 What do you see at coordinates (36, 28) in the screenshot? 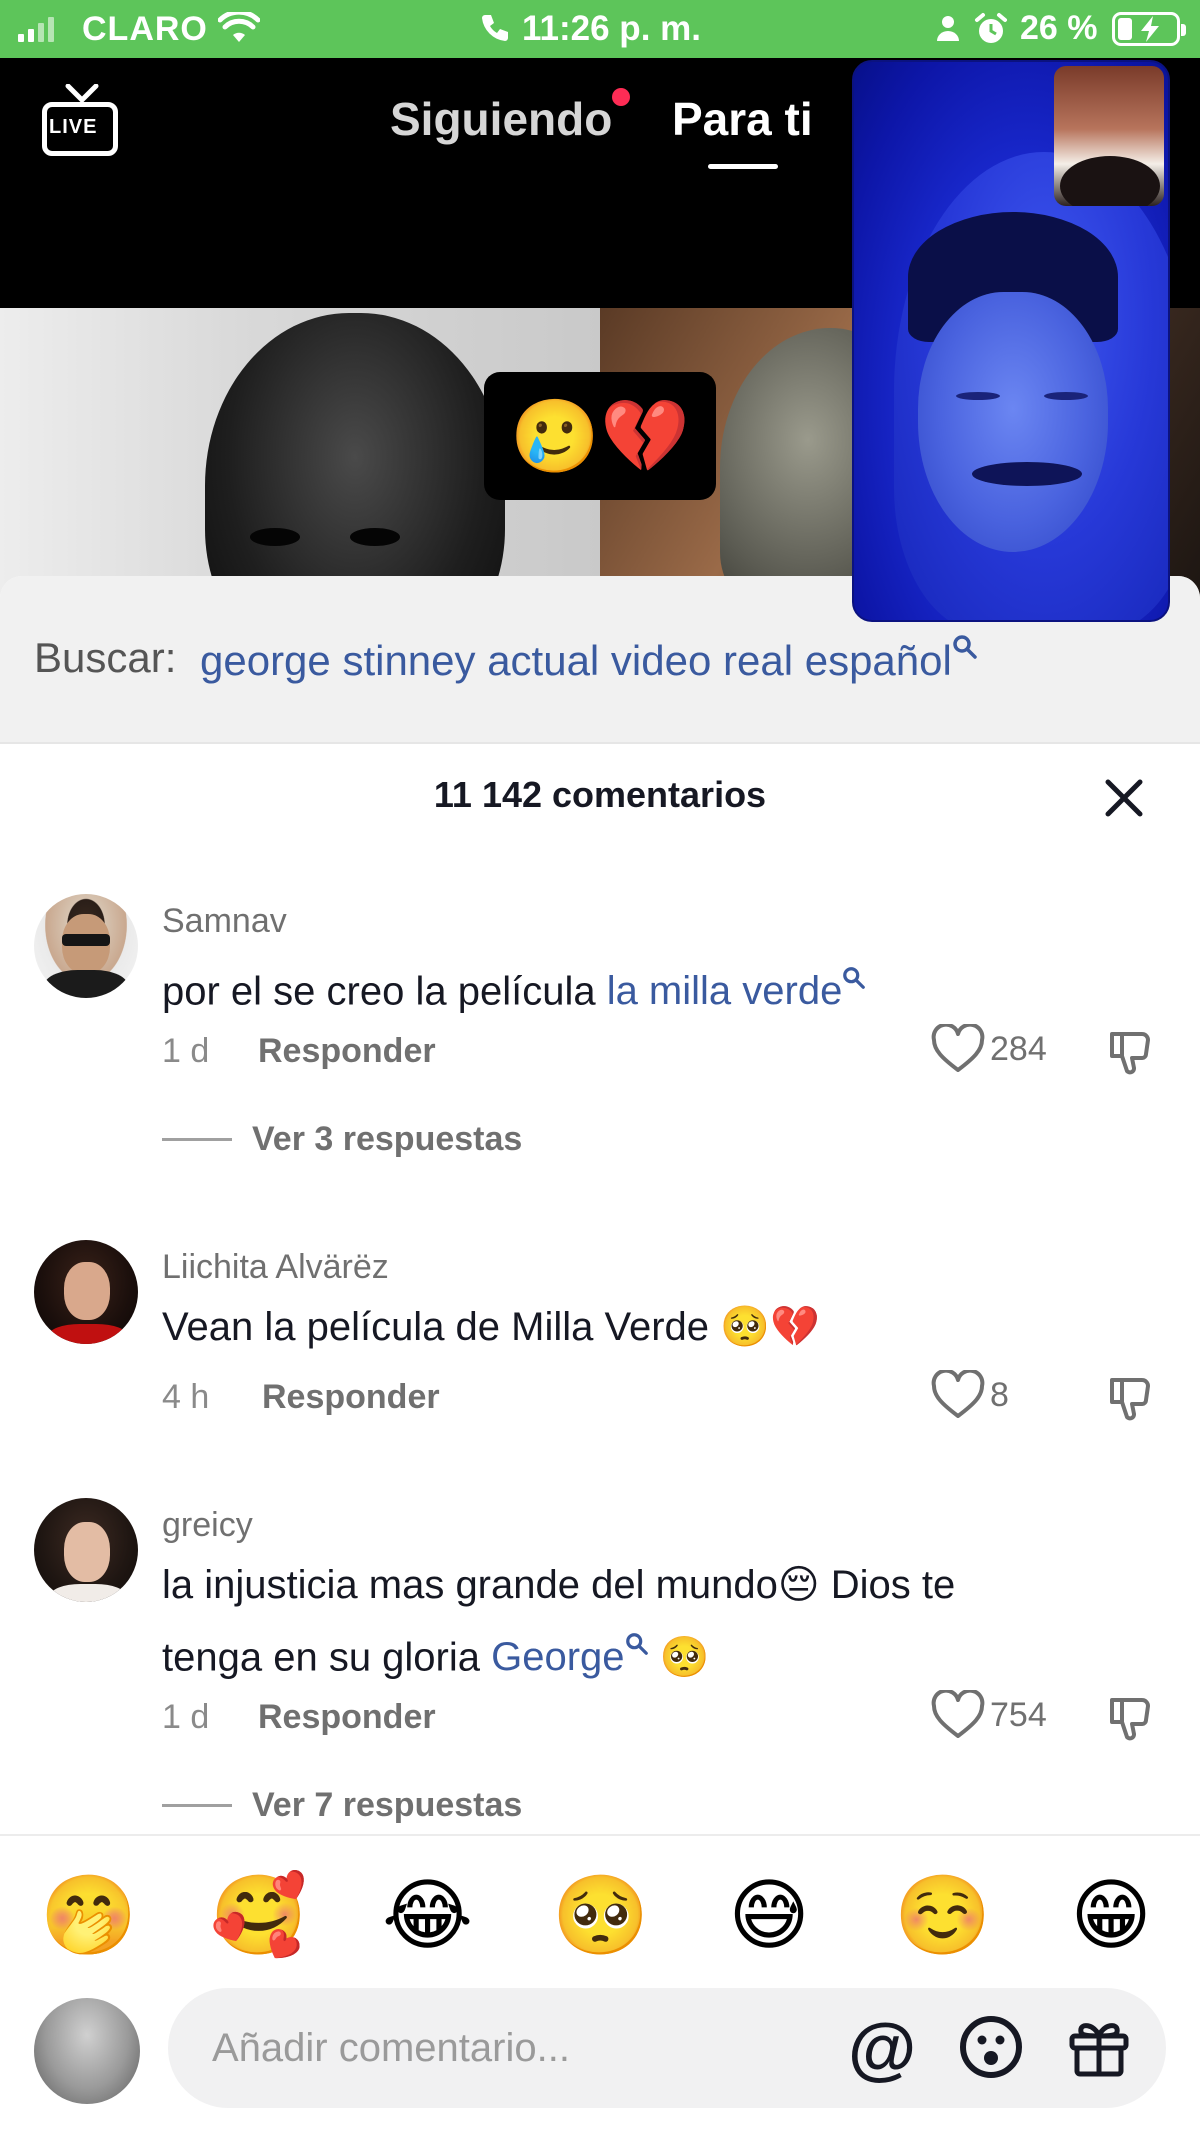
I see `signal-icon` at bounding box center [36, 28].